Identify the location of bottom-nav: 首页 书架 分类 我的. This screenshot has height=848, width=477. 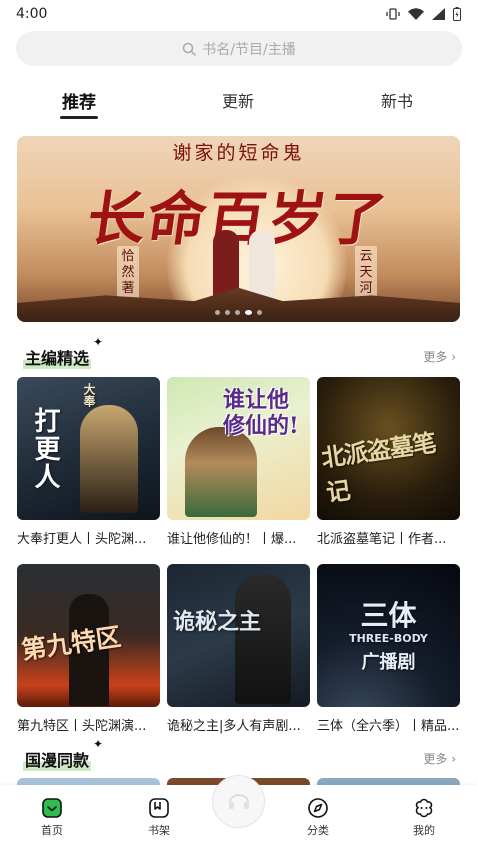
(238, 811).